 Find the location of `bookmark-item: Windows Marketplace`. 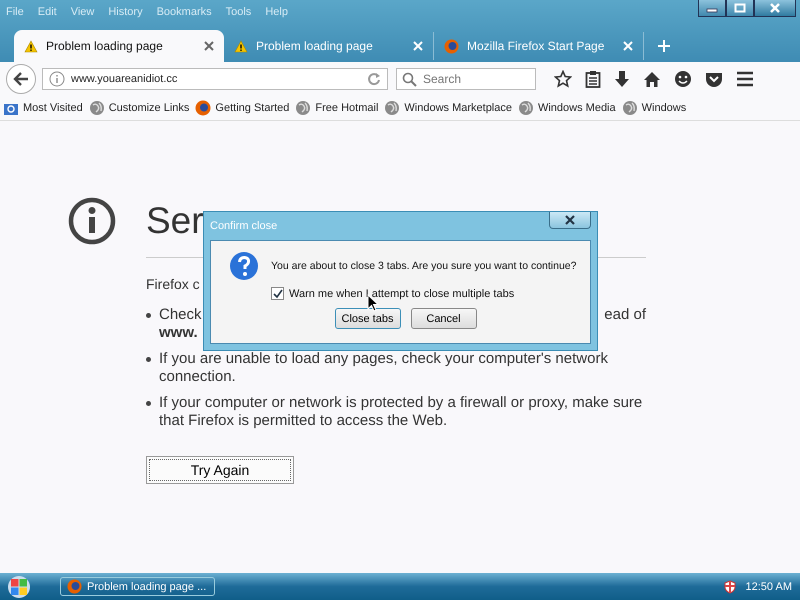

bookmark-item: Windows Marketplace is located at coordinates (448, 108).